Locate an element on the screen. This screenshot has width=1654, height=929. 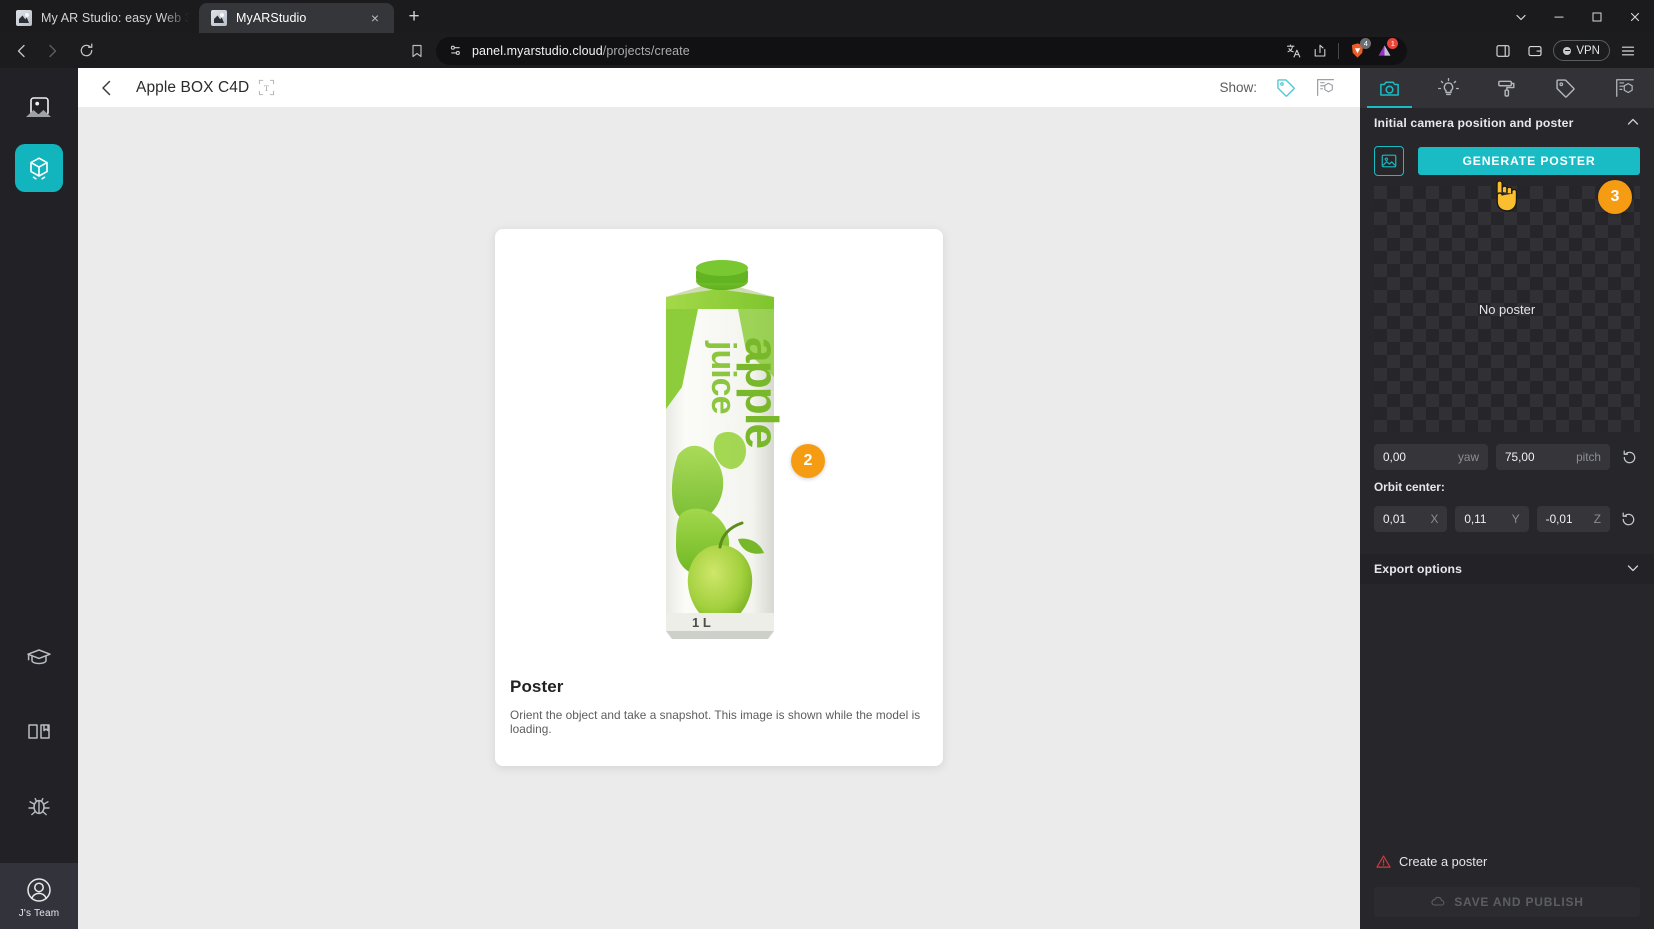
browser-tab-0: My AR Studio: easy Web 3D Viewer is located at coordinates (101, 18).